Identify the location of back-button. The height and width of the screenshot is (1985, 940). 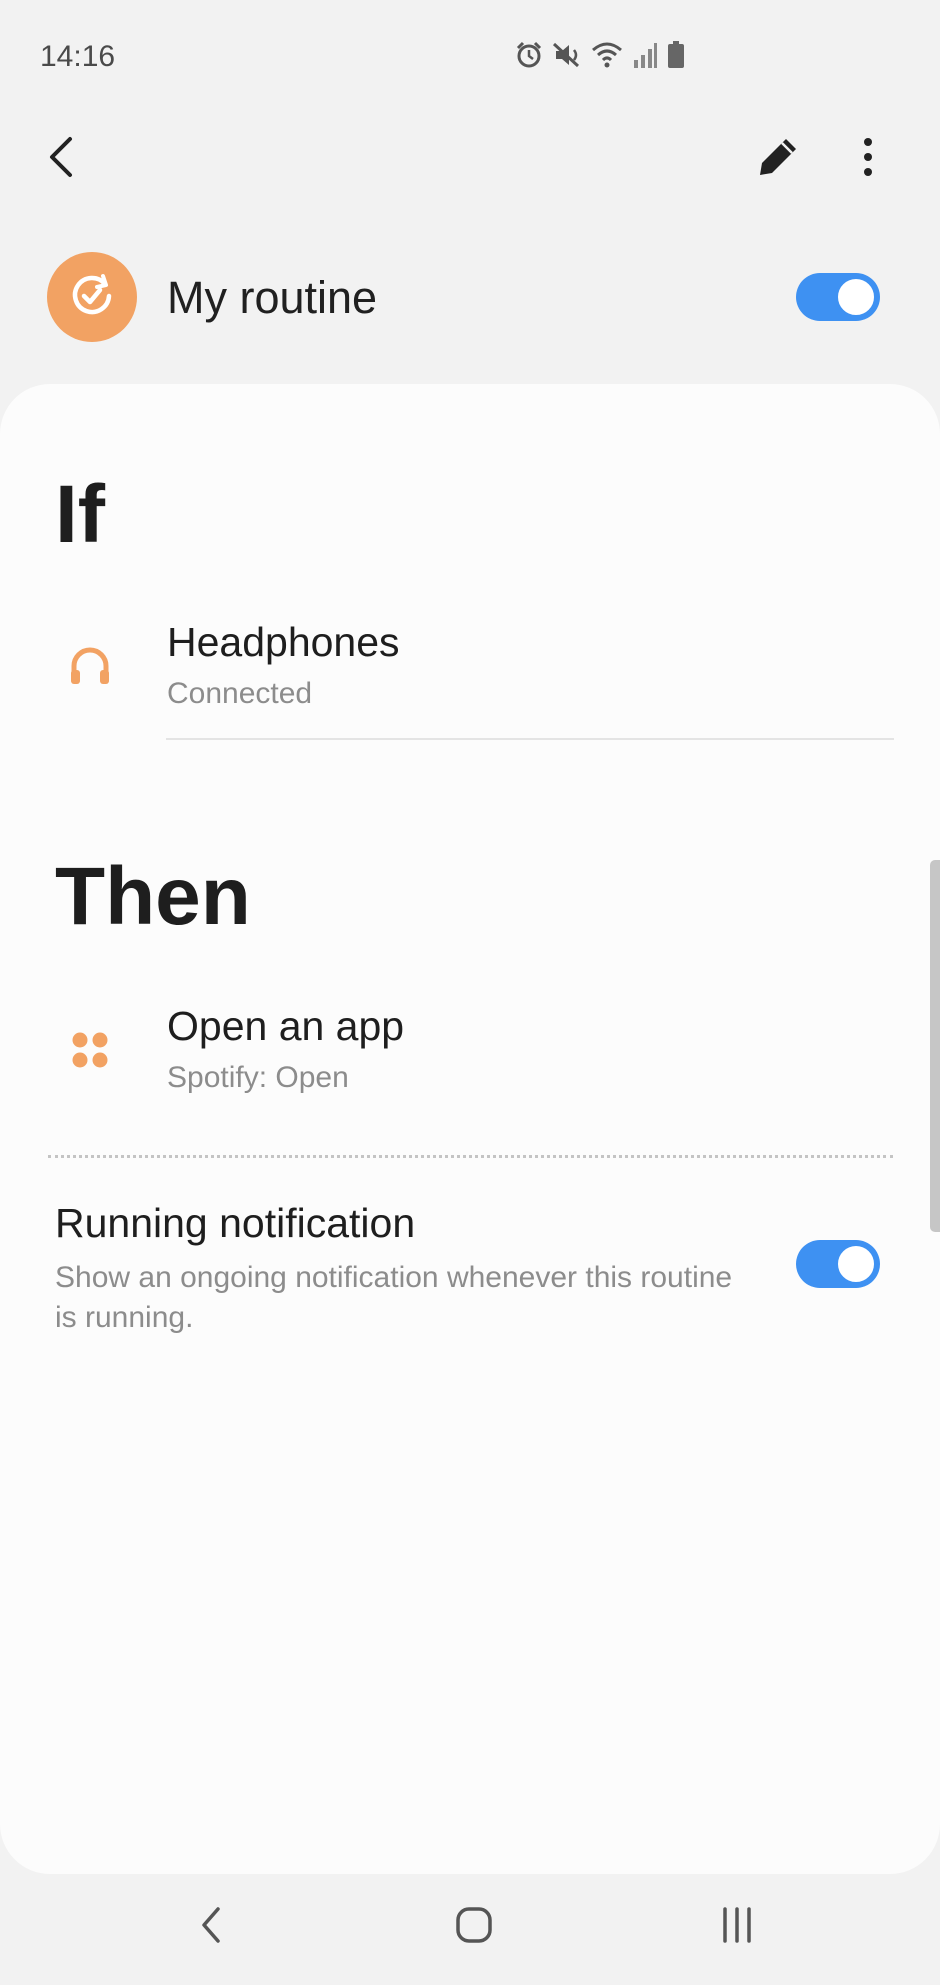
(62, 159).